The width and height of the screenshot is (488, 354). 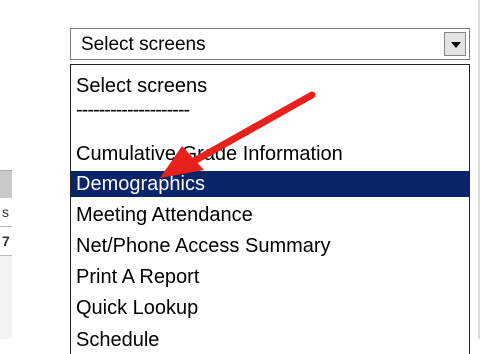 I want to click on chevron-down-icon, so click(x=456, y=45).